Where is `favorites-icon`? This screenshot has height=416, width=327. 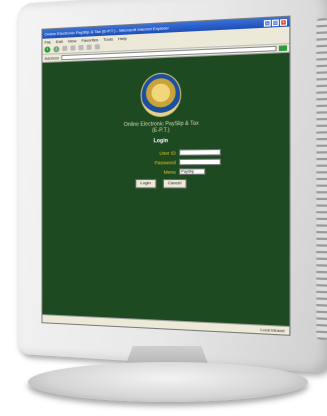 favorites-icon is located at coordinates (97, 47).